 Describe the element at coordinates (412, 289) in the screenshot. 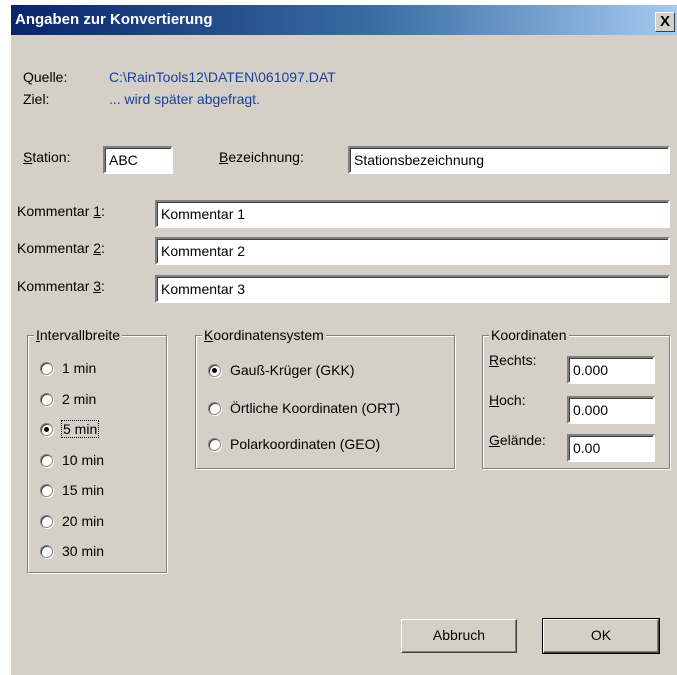

I see `comment-3-input: Kommentar 3` at that location.